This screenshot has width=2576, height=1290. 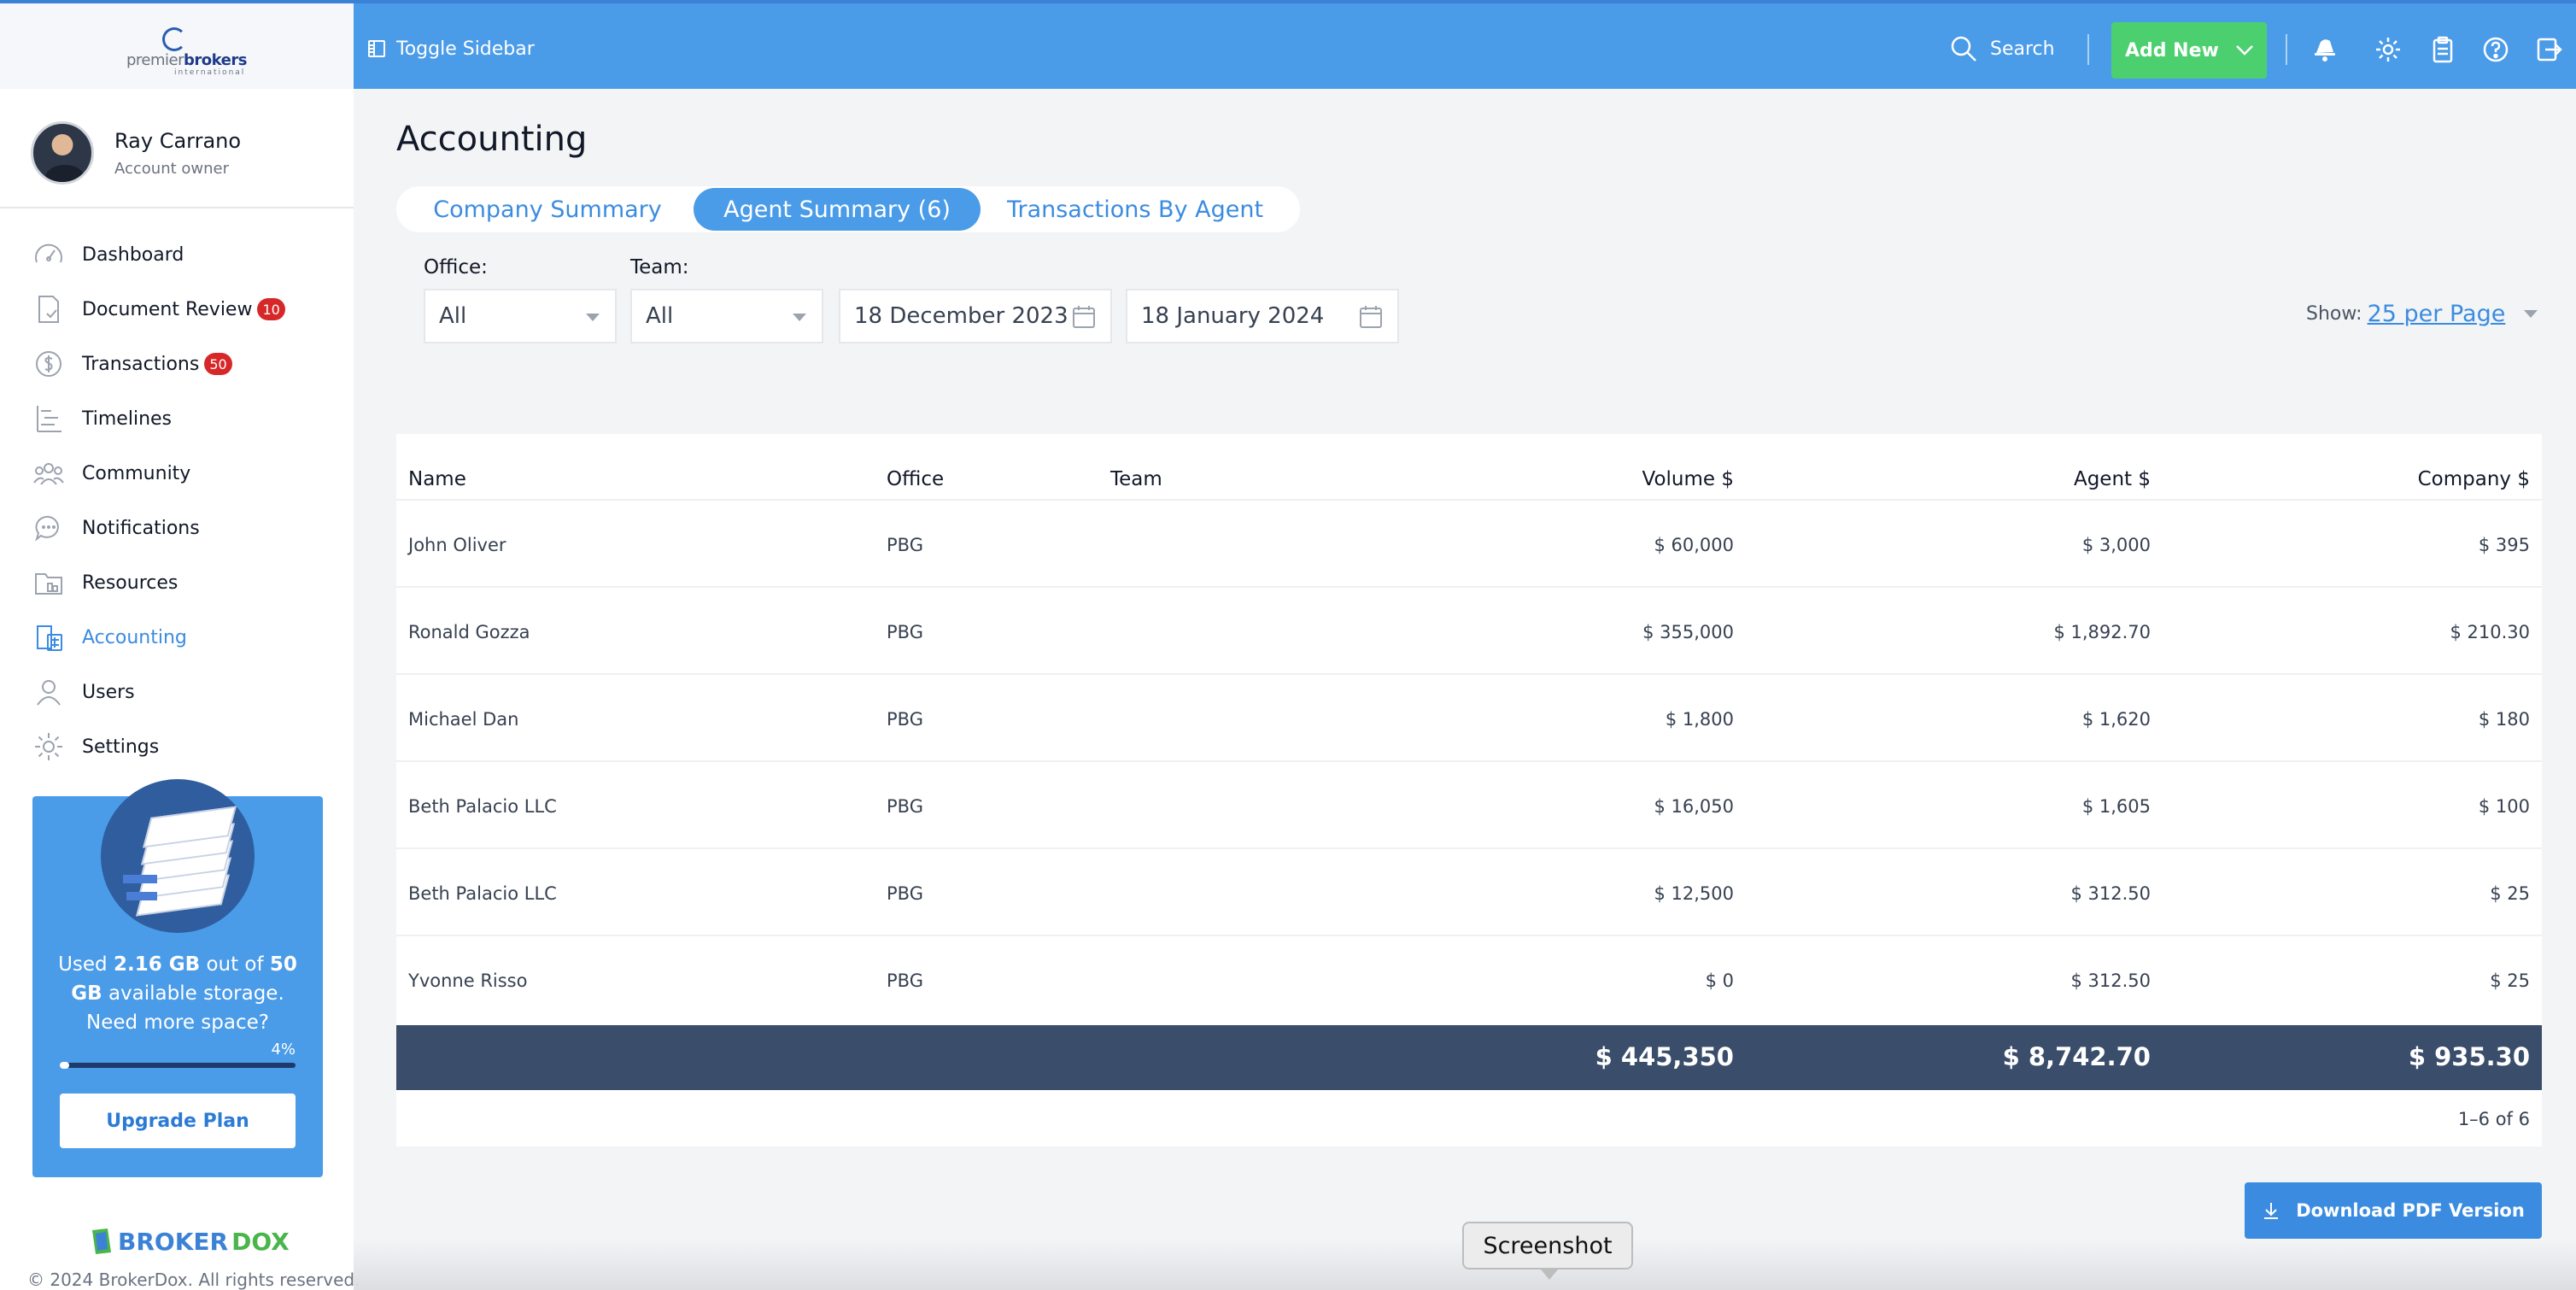 I want to click on column-header-volume: Volume $, so click(x=1688, y=479).